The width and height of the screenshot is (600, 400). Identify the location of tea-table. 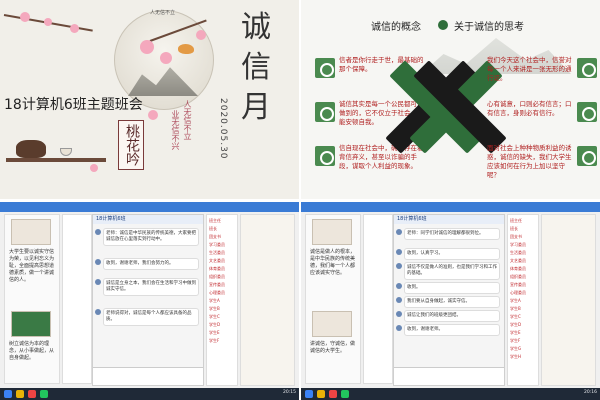
(56, 160).